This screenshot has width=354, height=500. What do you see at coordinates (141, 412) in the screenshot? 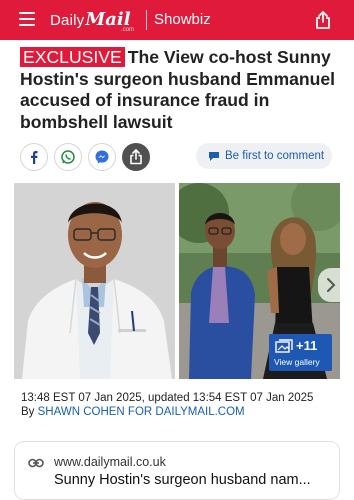
I see `author-link: SHAWN COHEN FOR DAILYMAIL.COM` at bounding box center [141, 412].